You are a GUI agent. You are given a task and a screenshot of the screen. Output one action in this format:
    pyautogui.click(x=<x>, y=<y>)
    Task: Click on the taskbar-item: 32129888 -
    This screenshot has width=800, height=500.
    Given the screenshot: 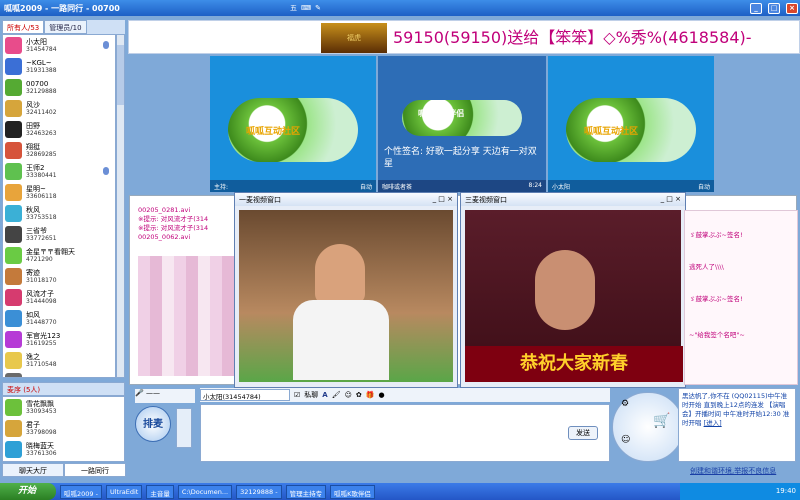 What is the action you would take?
    pyautogui.click(x=259, y=491)
    